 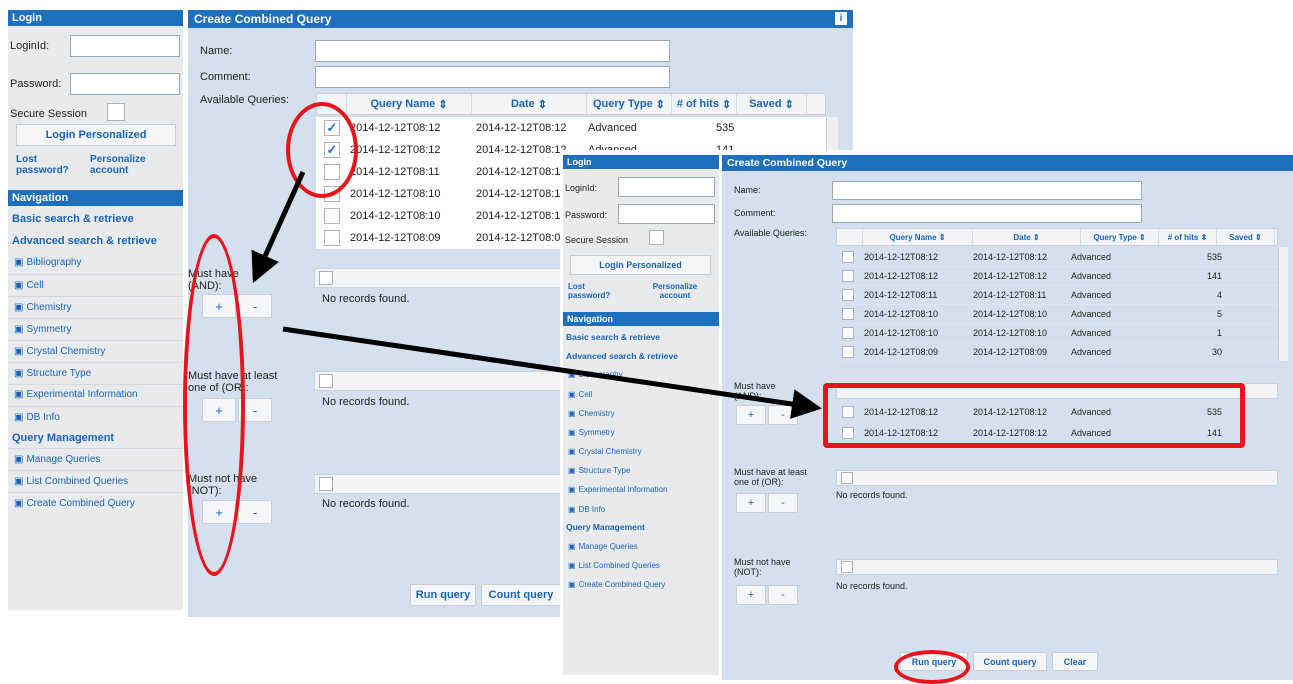 I want to click on must-have-select-all, so click(x=326, y=278).